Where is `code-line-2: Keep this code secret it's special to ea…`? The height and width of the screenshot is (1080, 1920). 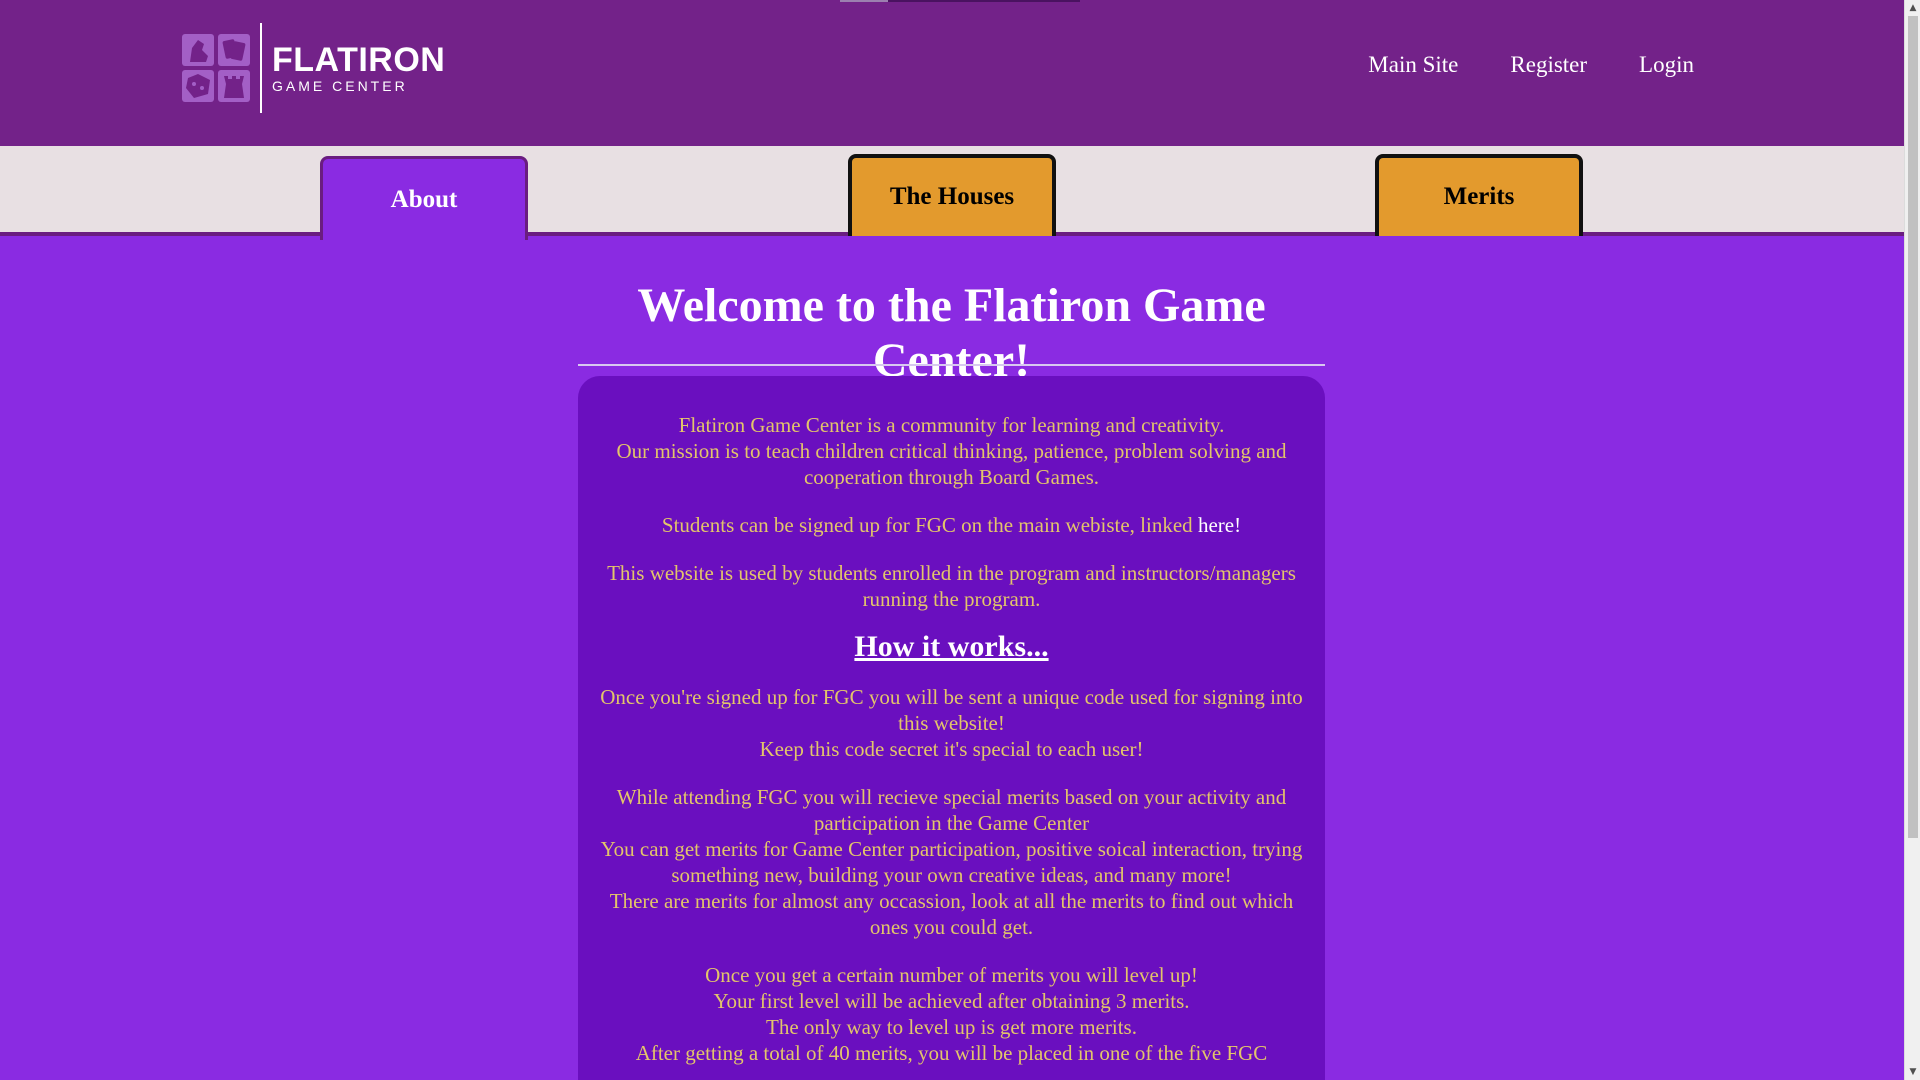 code-line-2: Keep this code secret it's special to ea… is located at coordinates (951, 749).